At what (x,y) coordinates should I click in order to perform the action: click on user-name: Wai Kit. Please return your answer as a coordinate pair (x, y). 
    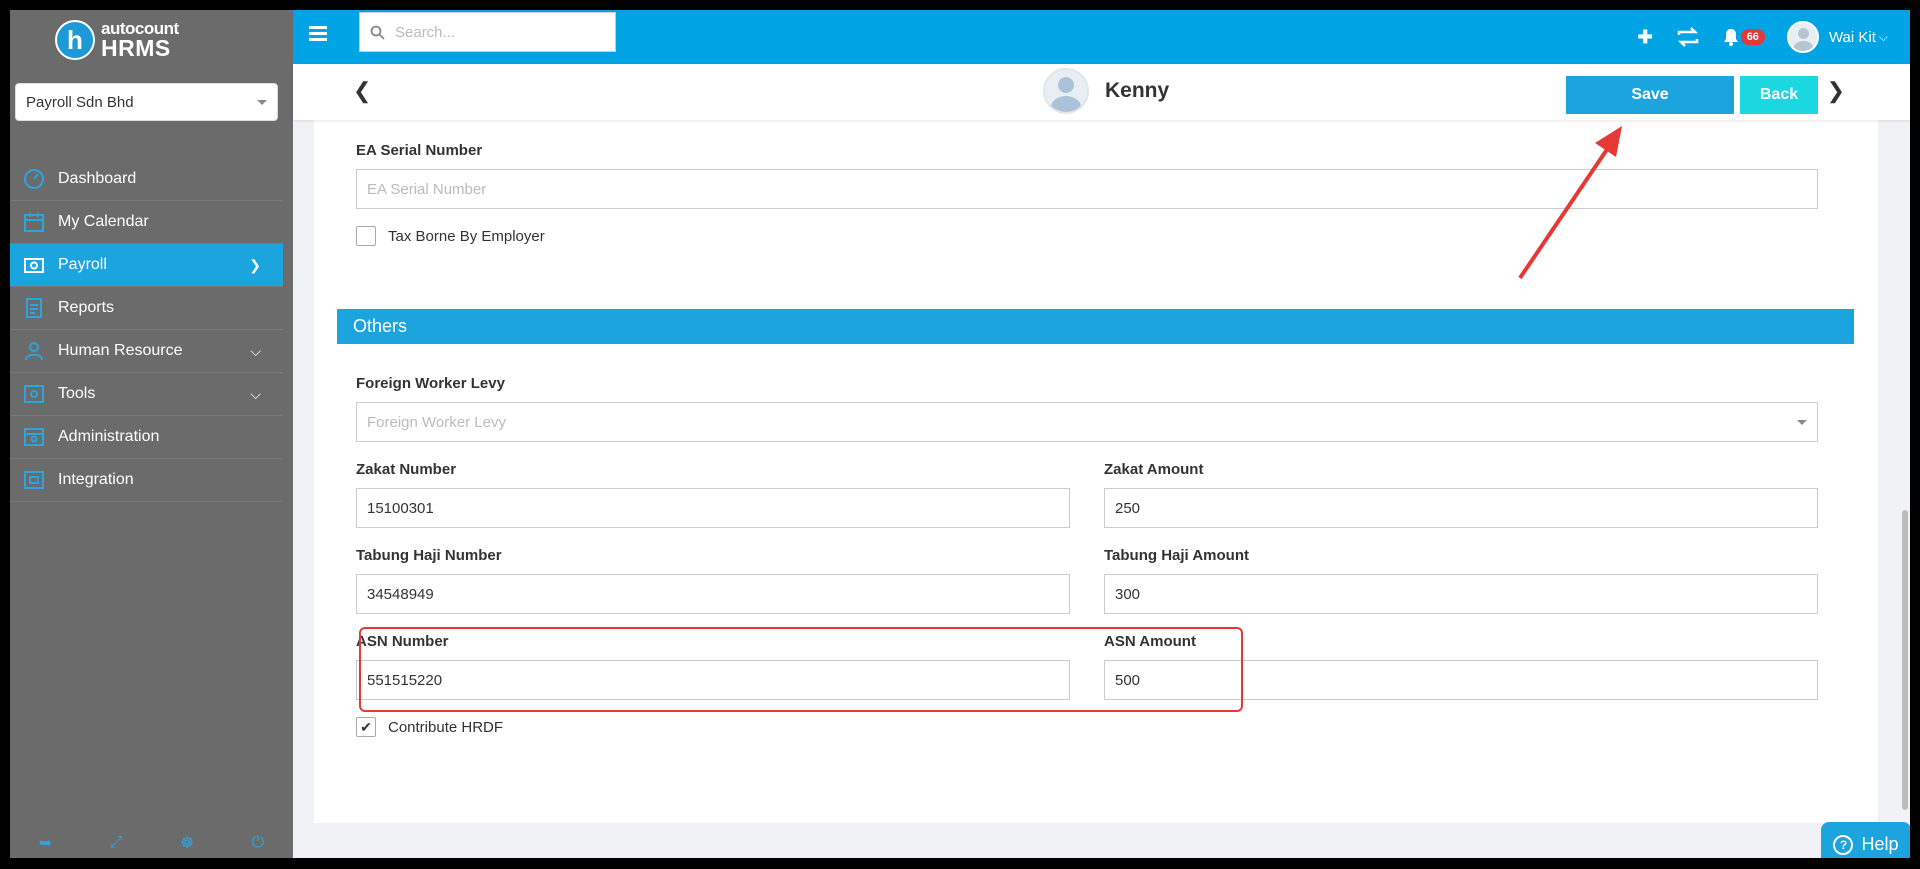
    Looking at the image, I should click on (1852, 37).